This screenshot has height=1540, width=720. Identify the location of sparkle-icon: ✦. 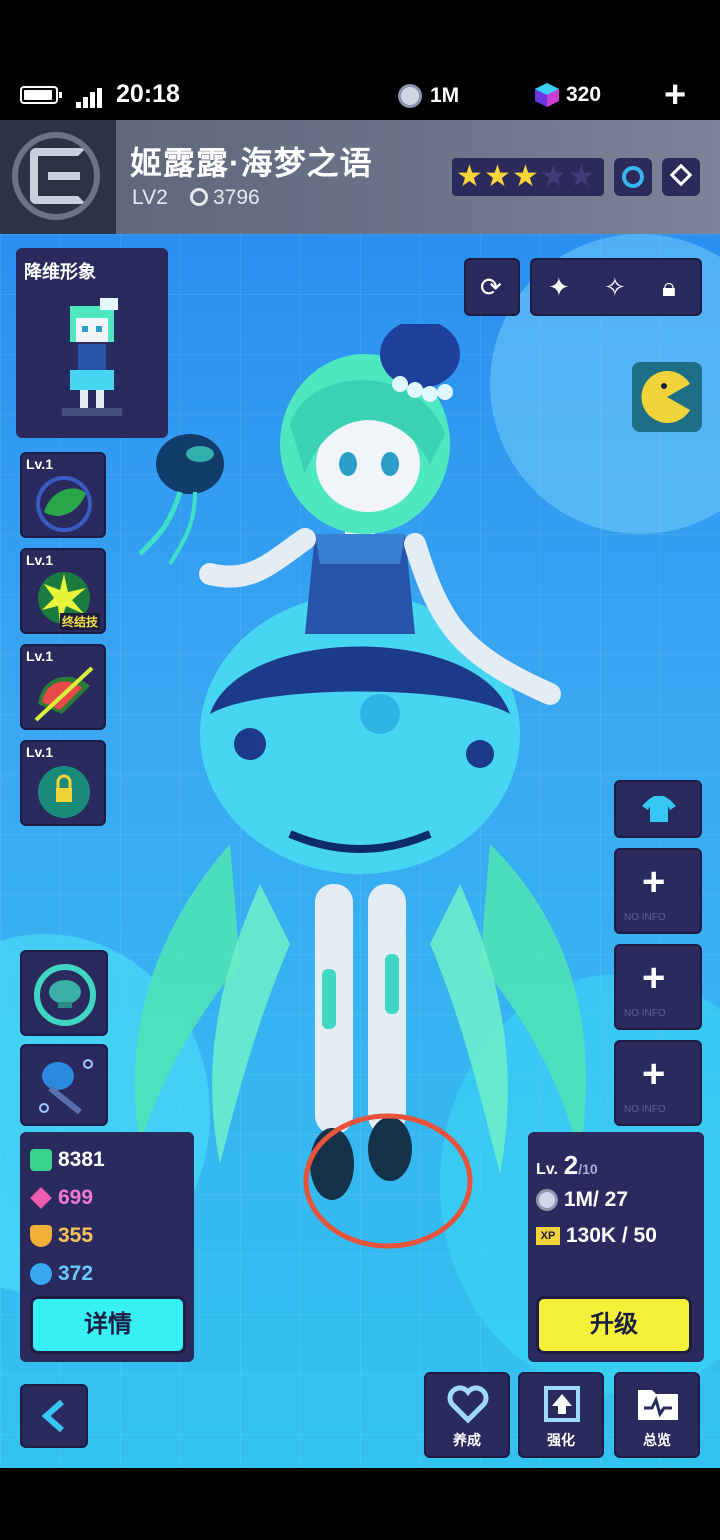
(559, 287).